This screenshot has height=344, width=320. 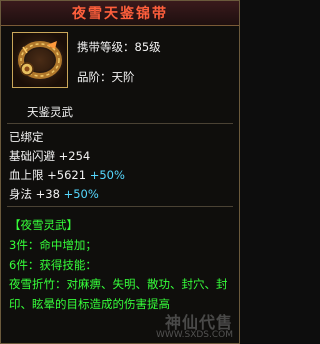 What do you see at coordinates (20, 194) in the screenshot?
I see `stat-label: 身法` at bounding box center [20, 194].